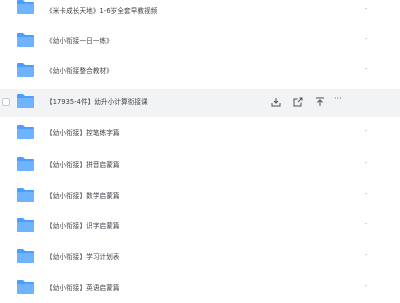  Describe the element at coordinates (6, 102) in the screenshot. I see `row-checkbox` at that location.